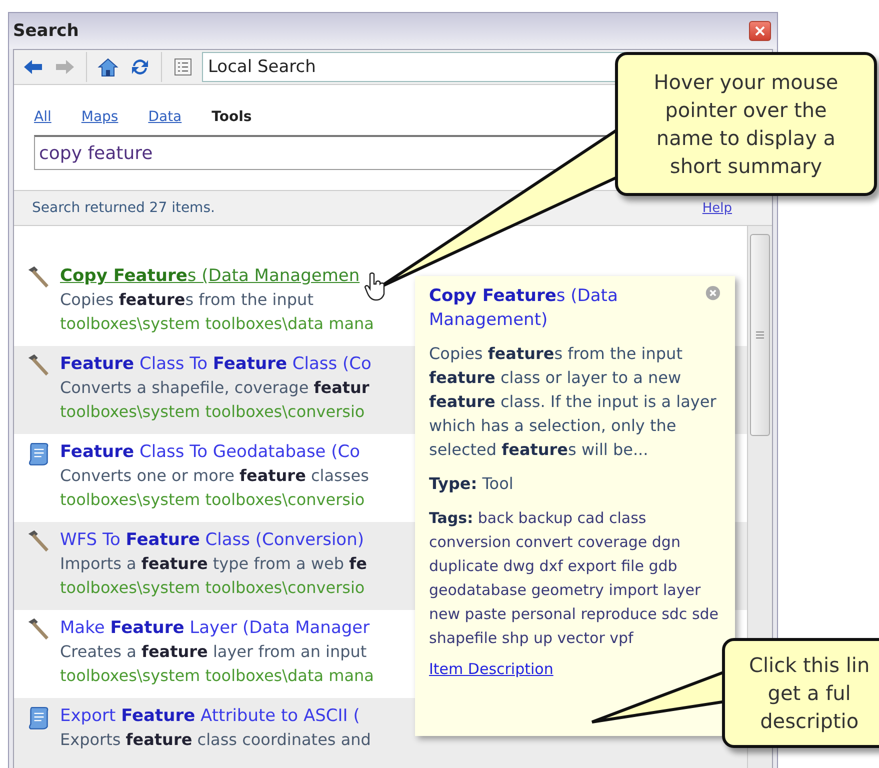  What do you see at coordinates (123, 208) in the screenshot?
I see `status-text: Search returned 27 items.` at bounding box center [123, 208].